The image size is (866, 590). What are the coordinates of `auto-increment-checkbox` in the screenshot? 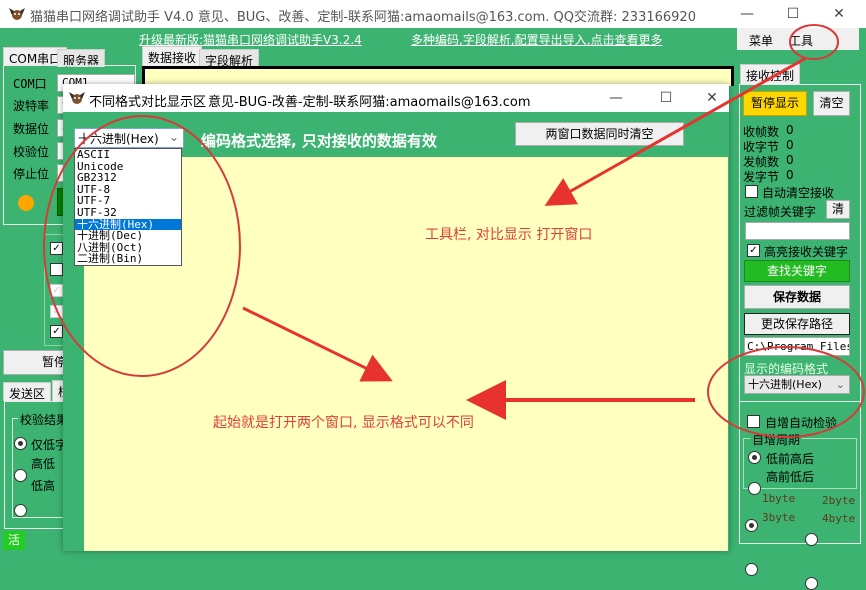 It's located at (753, 421).